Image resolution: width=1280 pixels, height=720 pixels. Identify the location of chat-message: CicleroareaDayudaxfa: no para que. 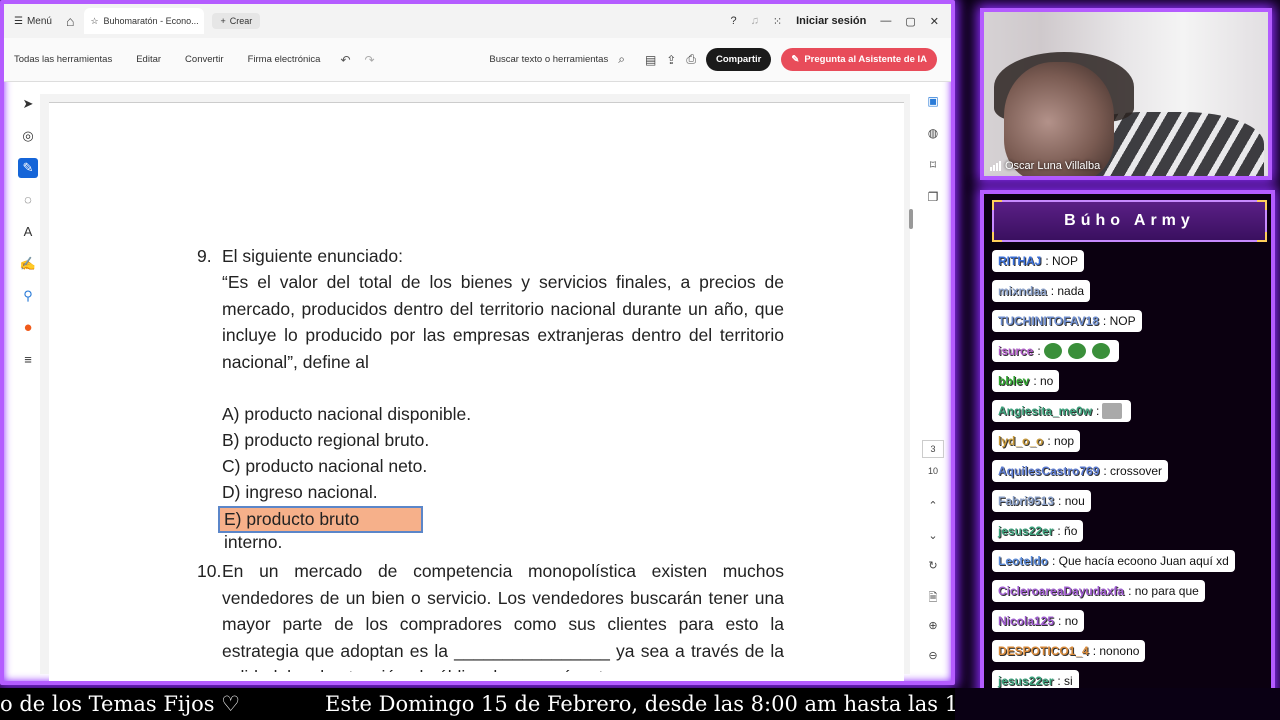
(1098, 591).